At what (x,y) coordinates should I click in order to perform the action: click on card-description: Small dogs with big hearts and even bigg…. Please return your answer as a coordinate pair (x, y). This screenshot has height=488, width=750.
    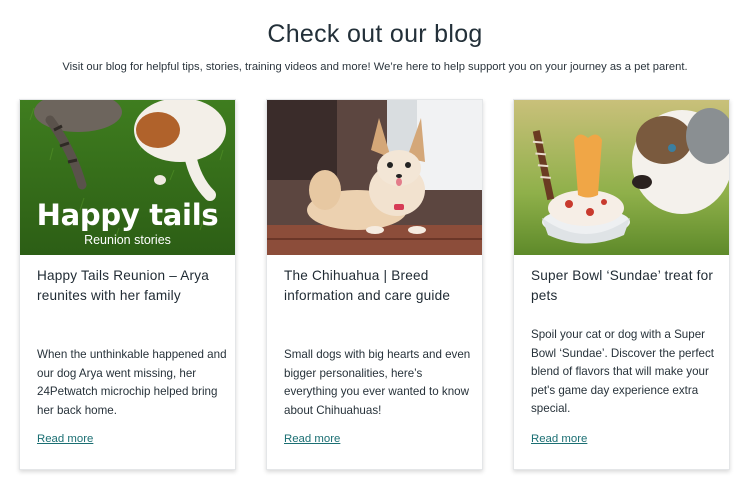
    Looking at the image, I should click on (377, 382).